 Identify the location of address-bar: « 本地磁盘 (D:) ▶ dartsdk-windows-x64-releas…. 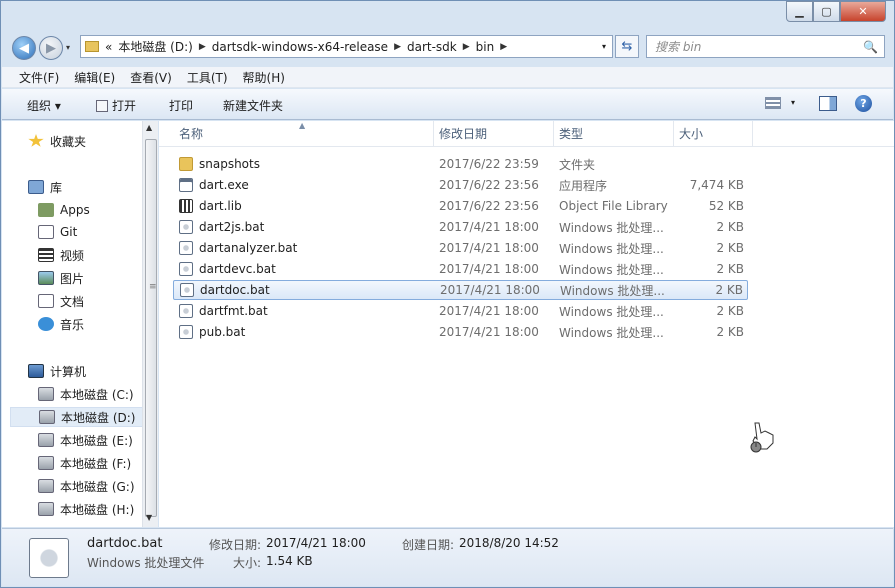
(346, 46).